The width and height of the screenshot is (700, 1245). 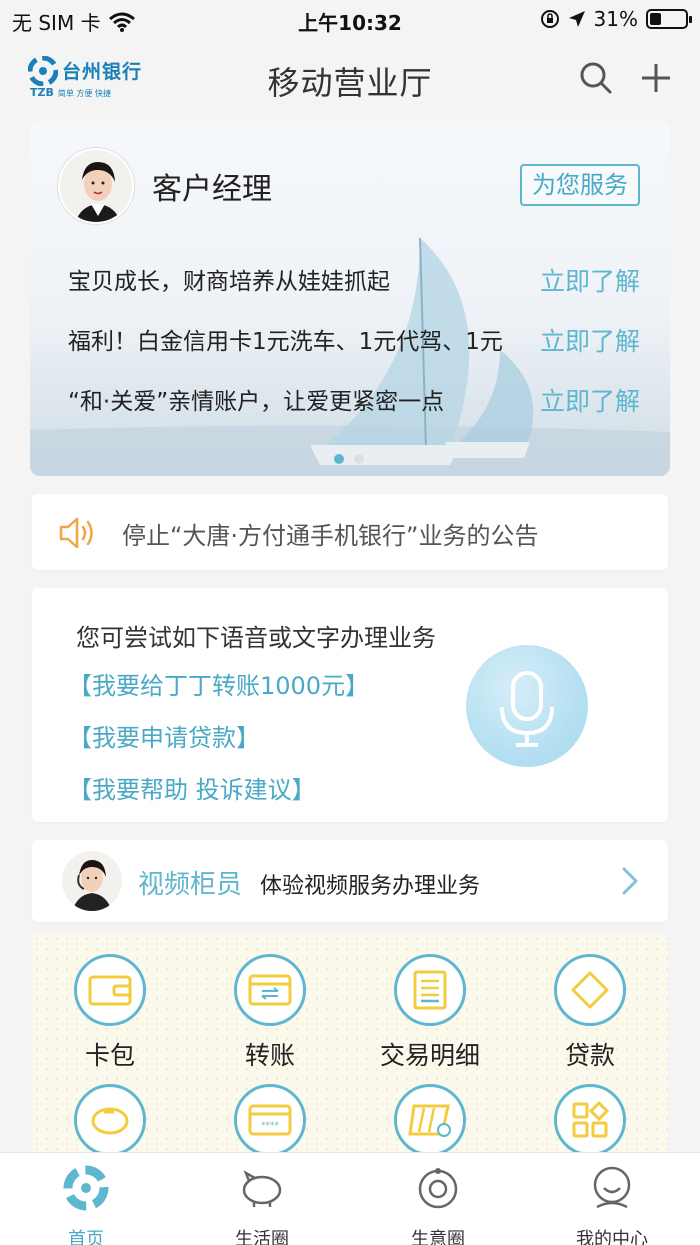 What do you see at coordinates (269, 1055) in the screenshot?
I see `service-label: 转账` at bounding box center [269, 1055].